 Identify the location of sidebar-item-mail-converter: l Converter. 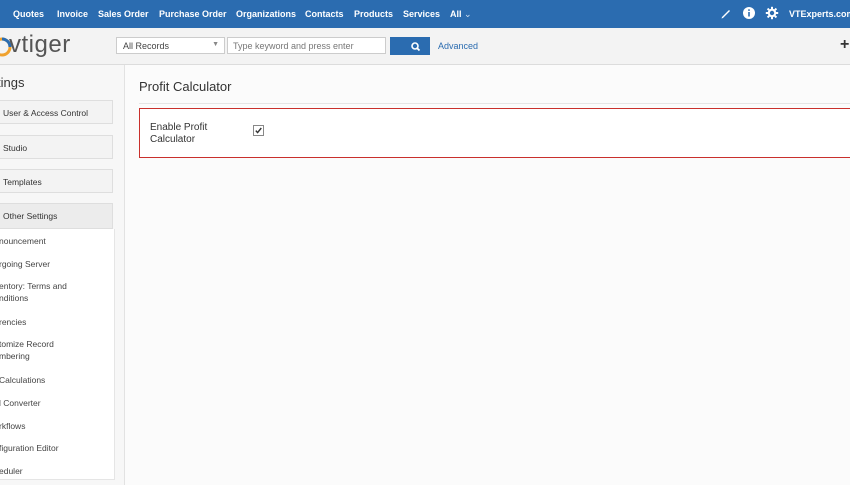
(20, 403).